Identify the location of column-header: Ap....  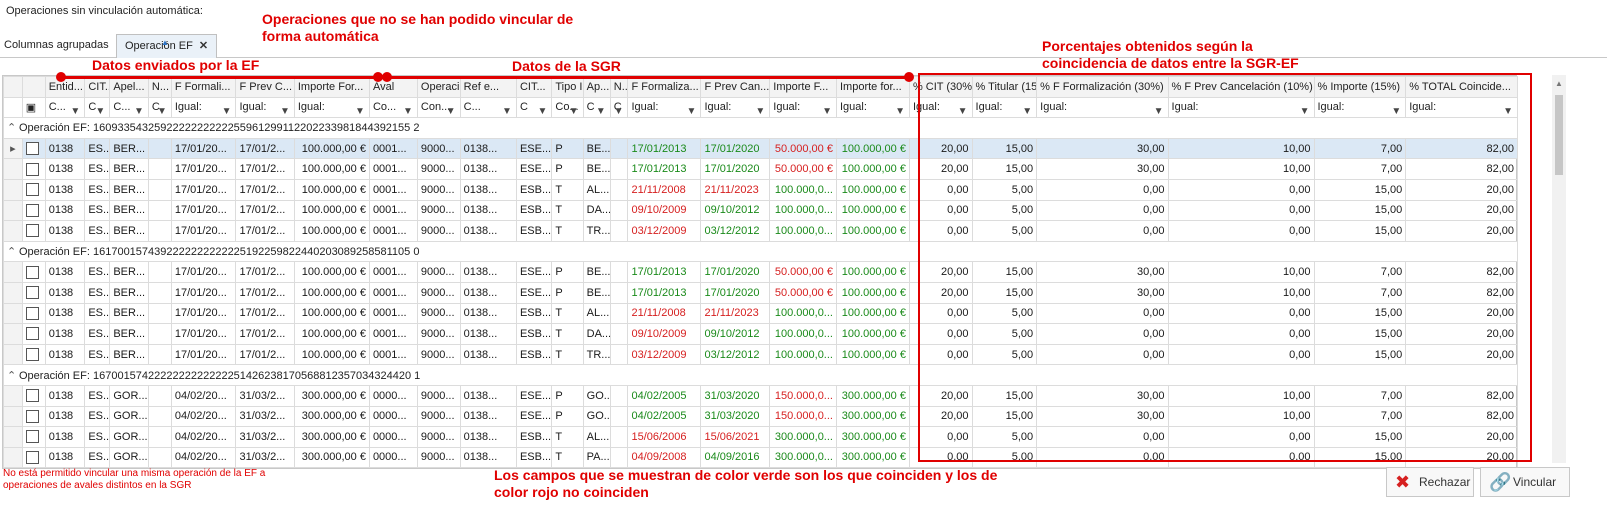
(596, 87).